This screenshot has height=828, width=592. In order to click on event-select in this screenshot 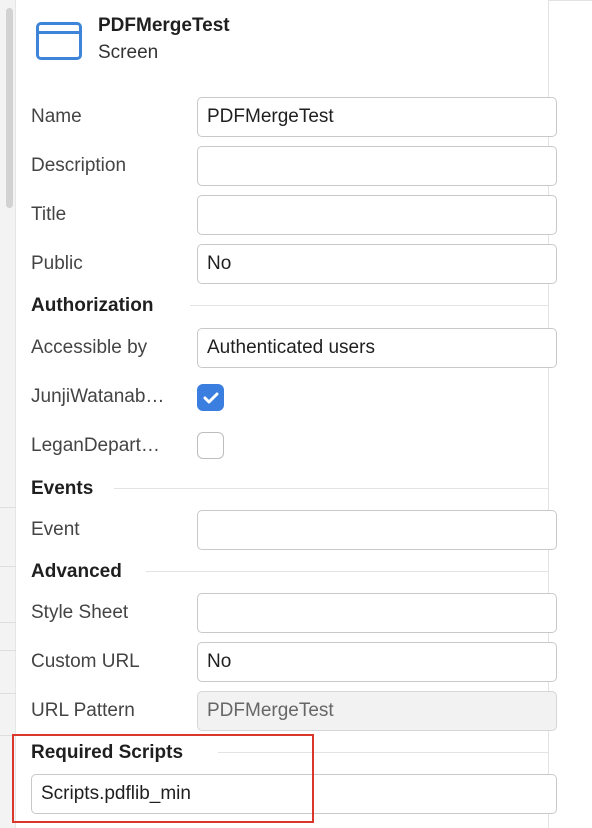, I will do `click(377, 530)`.